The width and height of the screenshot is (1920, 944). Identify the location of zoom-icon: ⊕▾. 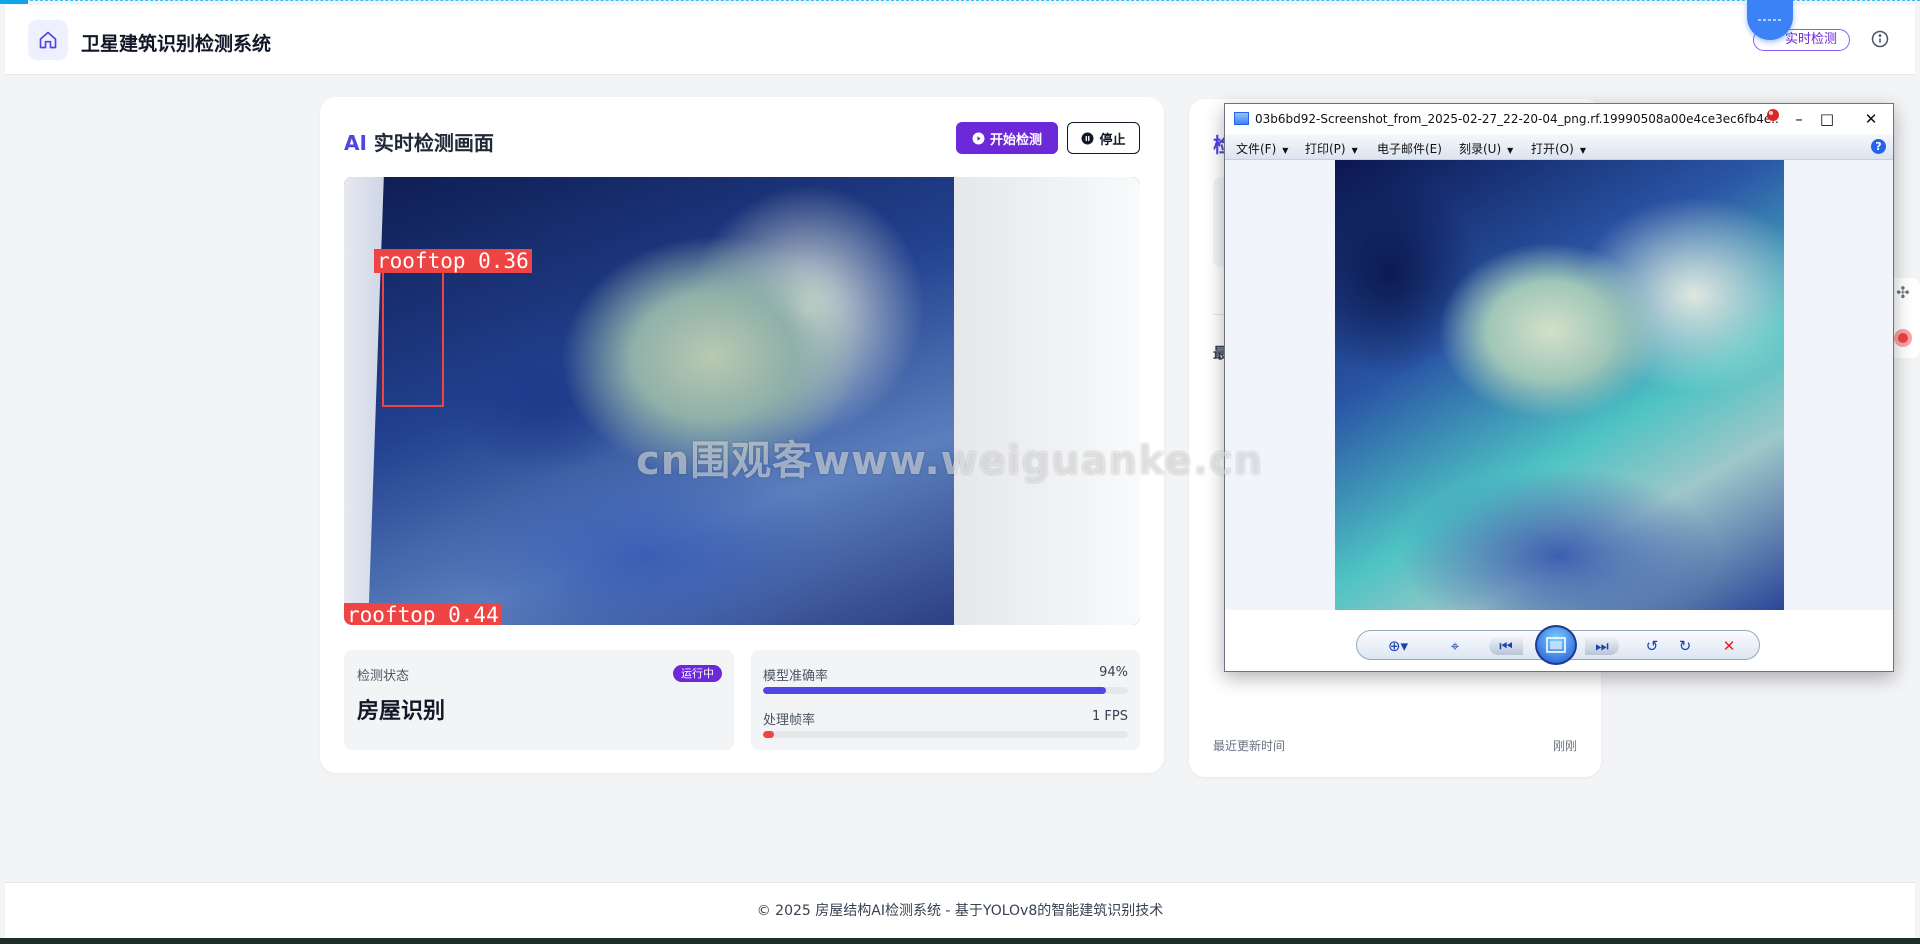
(1398, 646).